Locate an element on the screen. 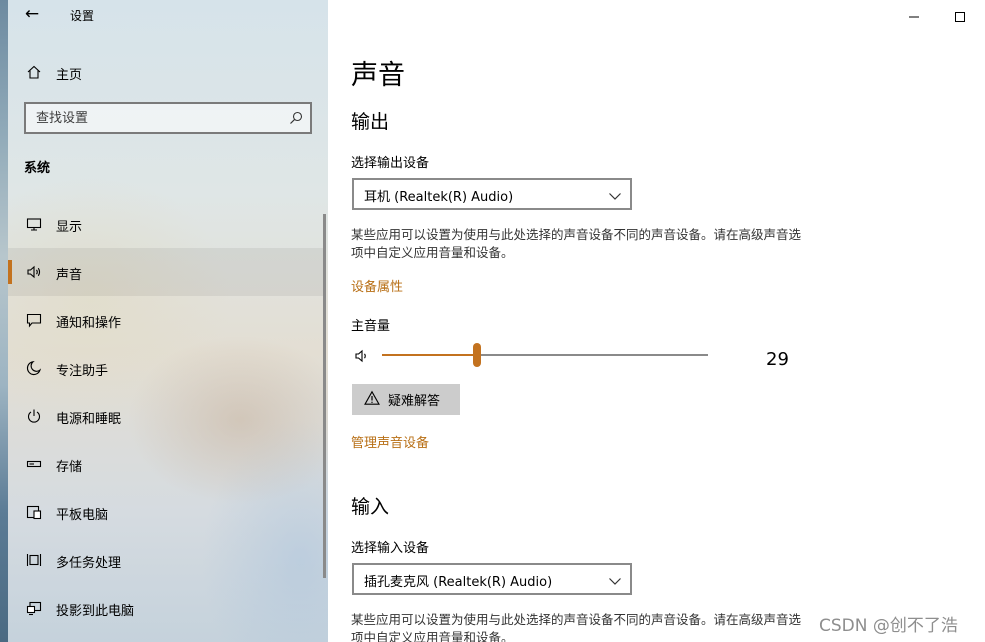 The width and height of the screenshot is (985, 642). sidebar-item-multitasking: 多任务处理 is located at coordinates (167, 560).